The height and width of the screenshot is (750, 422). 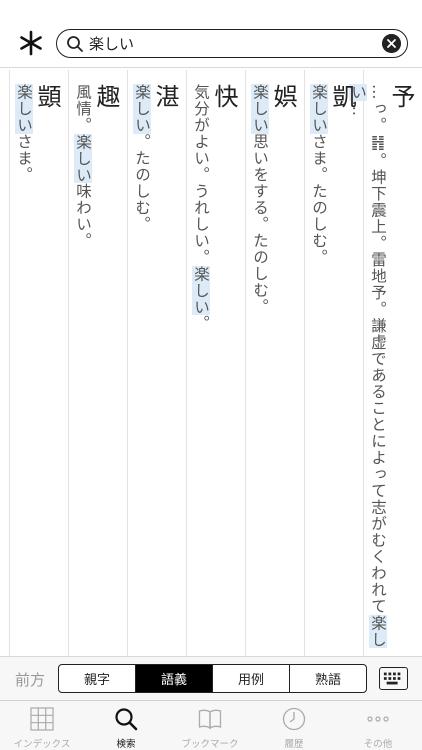 What do you see at coordinates (216, 370) in the screenshot?
I see `result-entry: 快 気分がよい。うれしい。楽しい。` at bounding box center [216, 370].